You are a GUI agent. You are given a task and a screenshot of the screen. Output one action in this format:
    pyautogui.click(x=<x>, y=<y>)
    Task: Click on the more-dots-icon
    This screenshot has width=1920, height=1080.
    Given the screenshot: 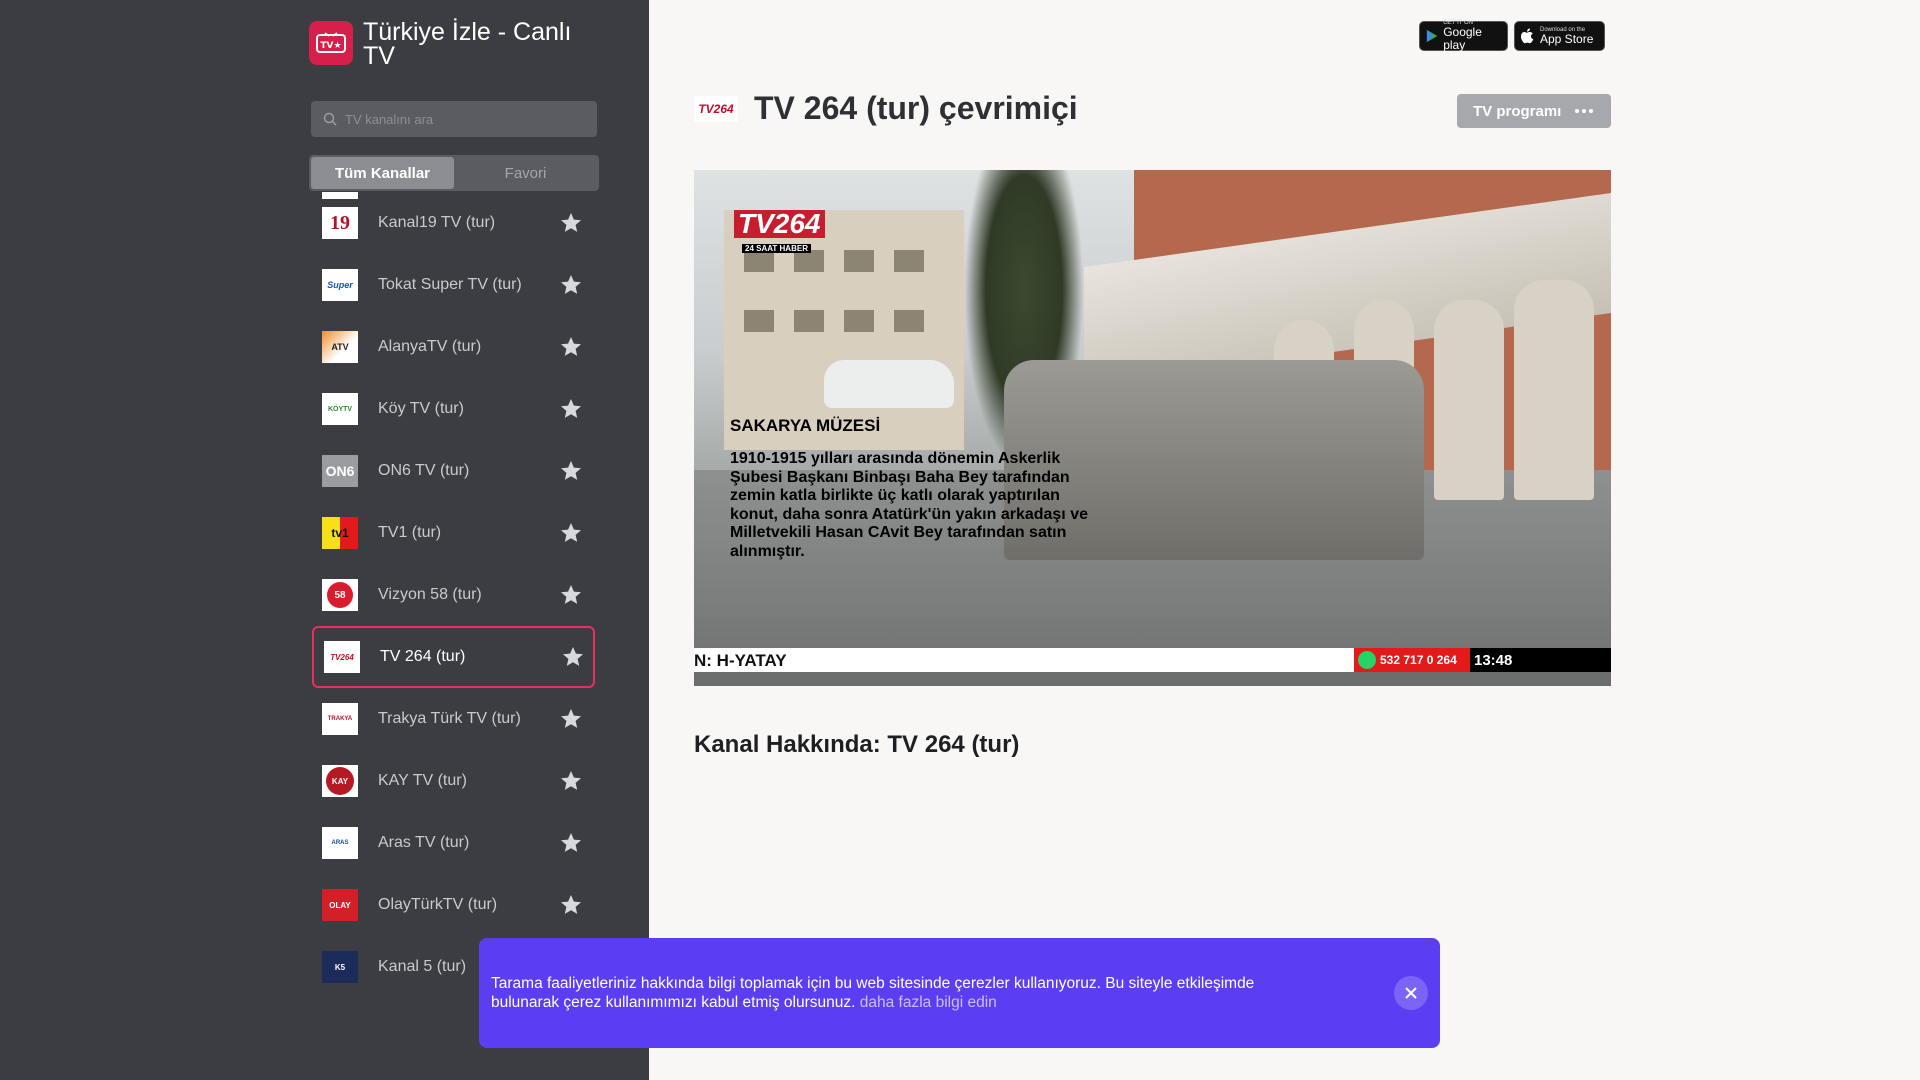 What is the action you would take?
    pyautogui.click(x=1584, y=111)
    